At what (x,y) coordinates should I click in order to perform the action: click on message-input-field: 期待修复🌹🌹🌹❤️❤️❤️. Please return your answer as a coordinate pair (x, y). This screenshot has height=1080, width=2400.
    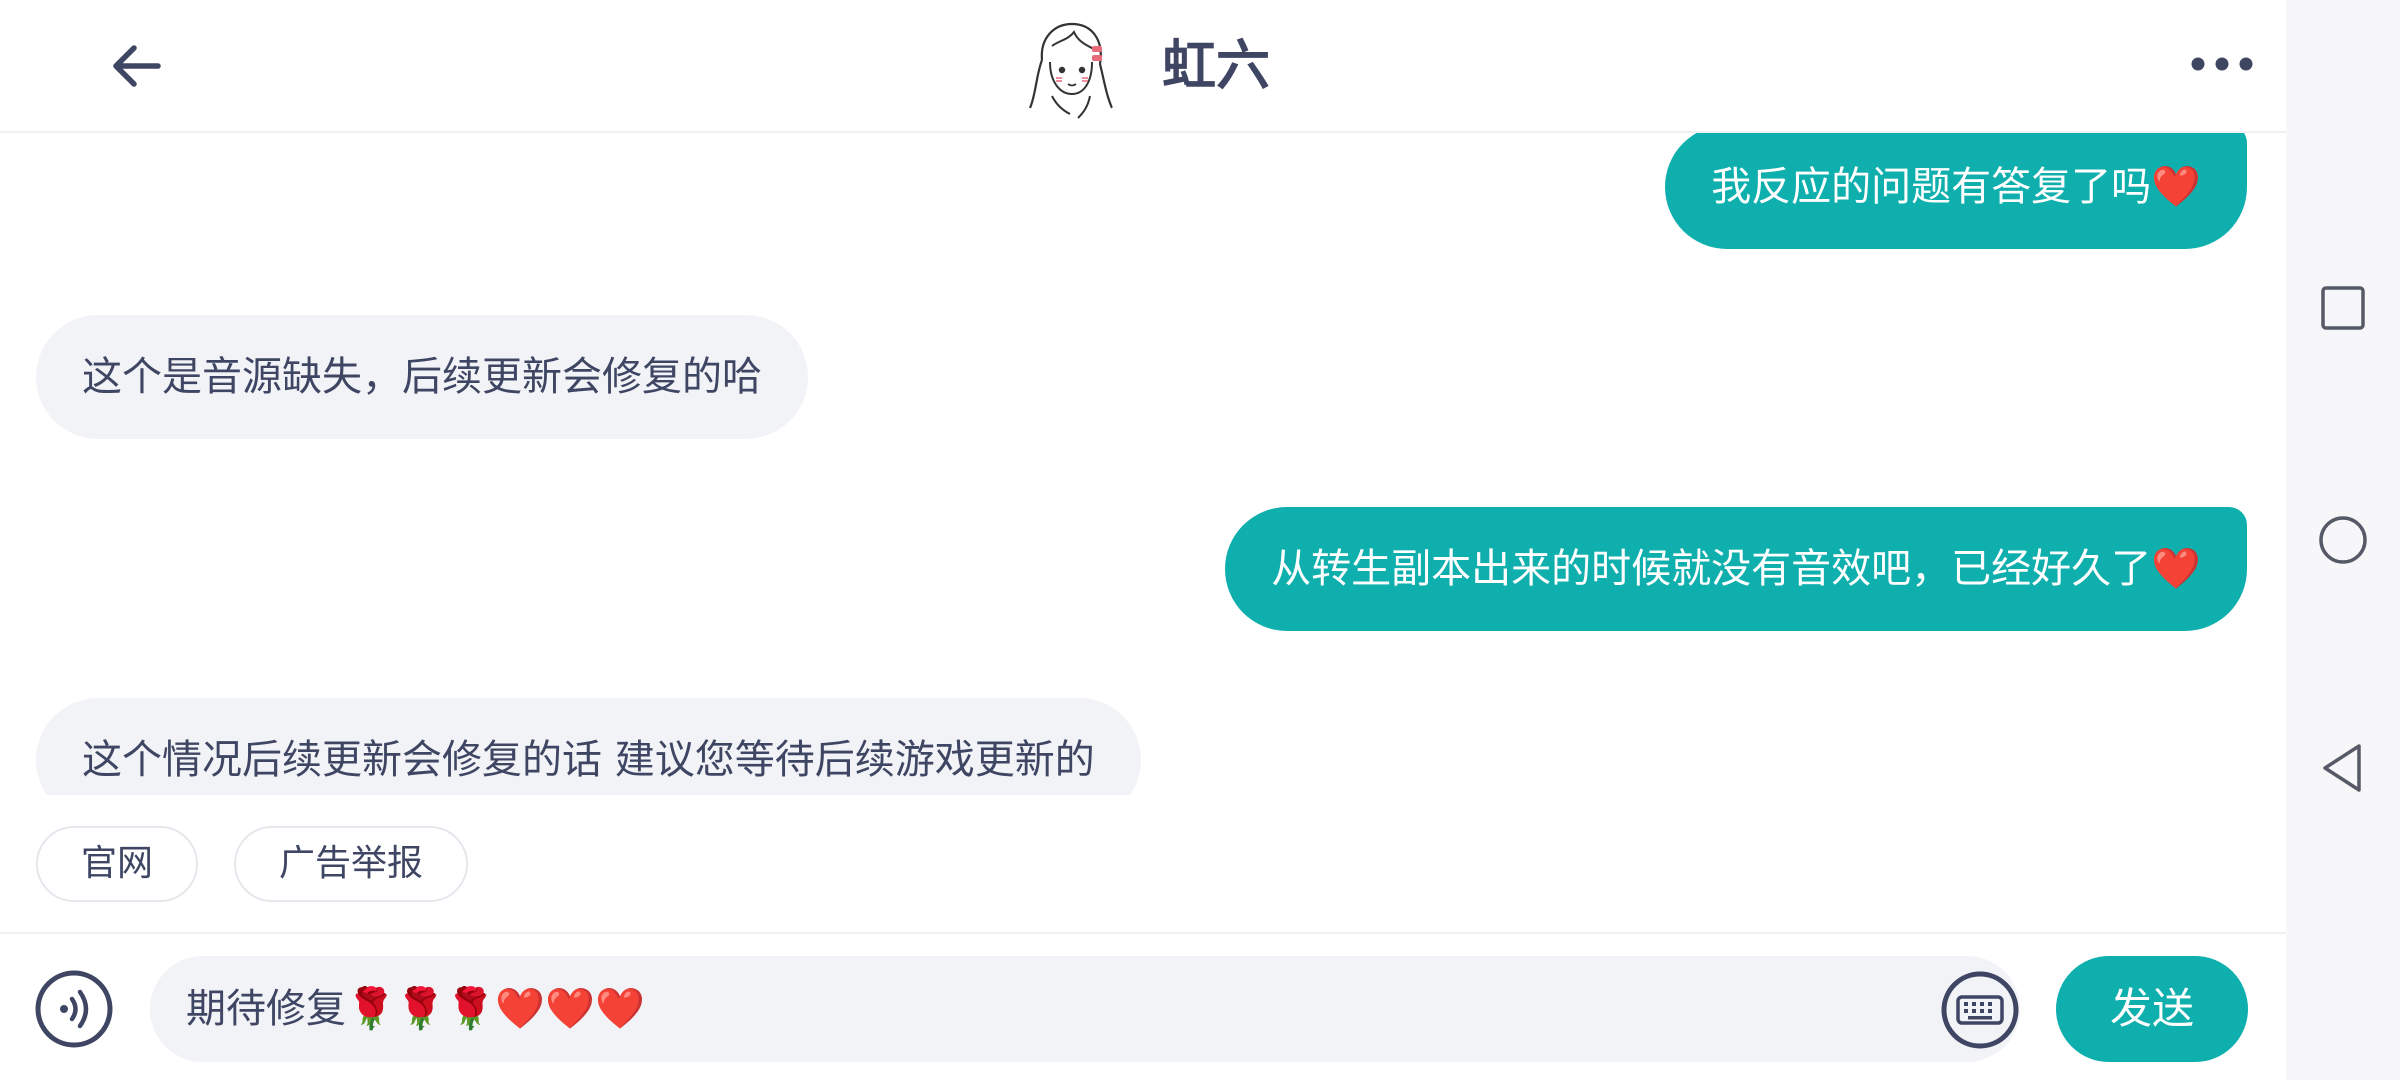
    Looking at the image, I should click on (1085, 1009).